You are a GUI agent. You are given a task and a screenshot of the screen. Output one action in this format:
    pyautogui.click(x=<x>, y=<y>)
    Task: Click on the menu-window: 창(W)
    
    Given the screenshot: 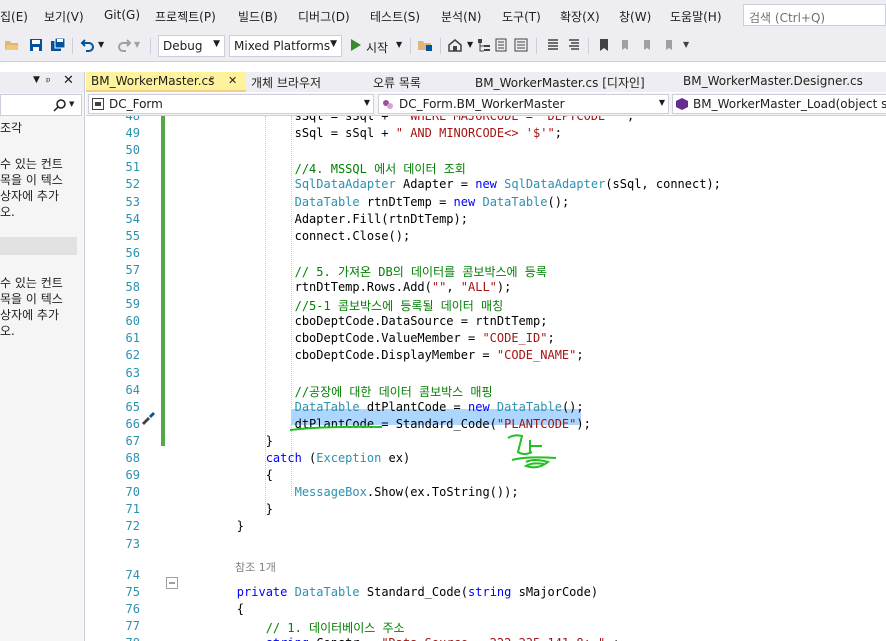 What is the action you would take?
    pyautogui.click(x=635, y=16)
    